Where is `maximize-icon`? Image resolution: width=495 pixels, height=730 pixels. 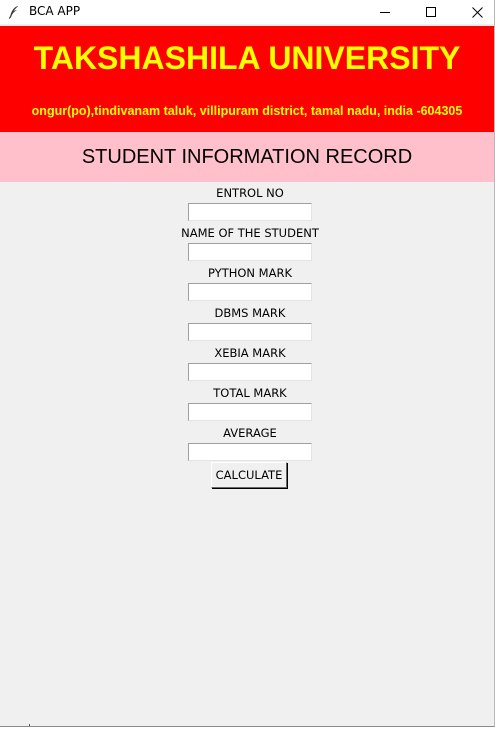 maximize-icon is located at coordinates (431, 12).